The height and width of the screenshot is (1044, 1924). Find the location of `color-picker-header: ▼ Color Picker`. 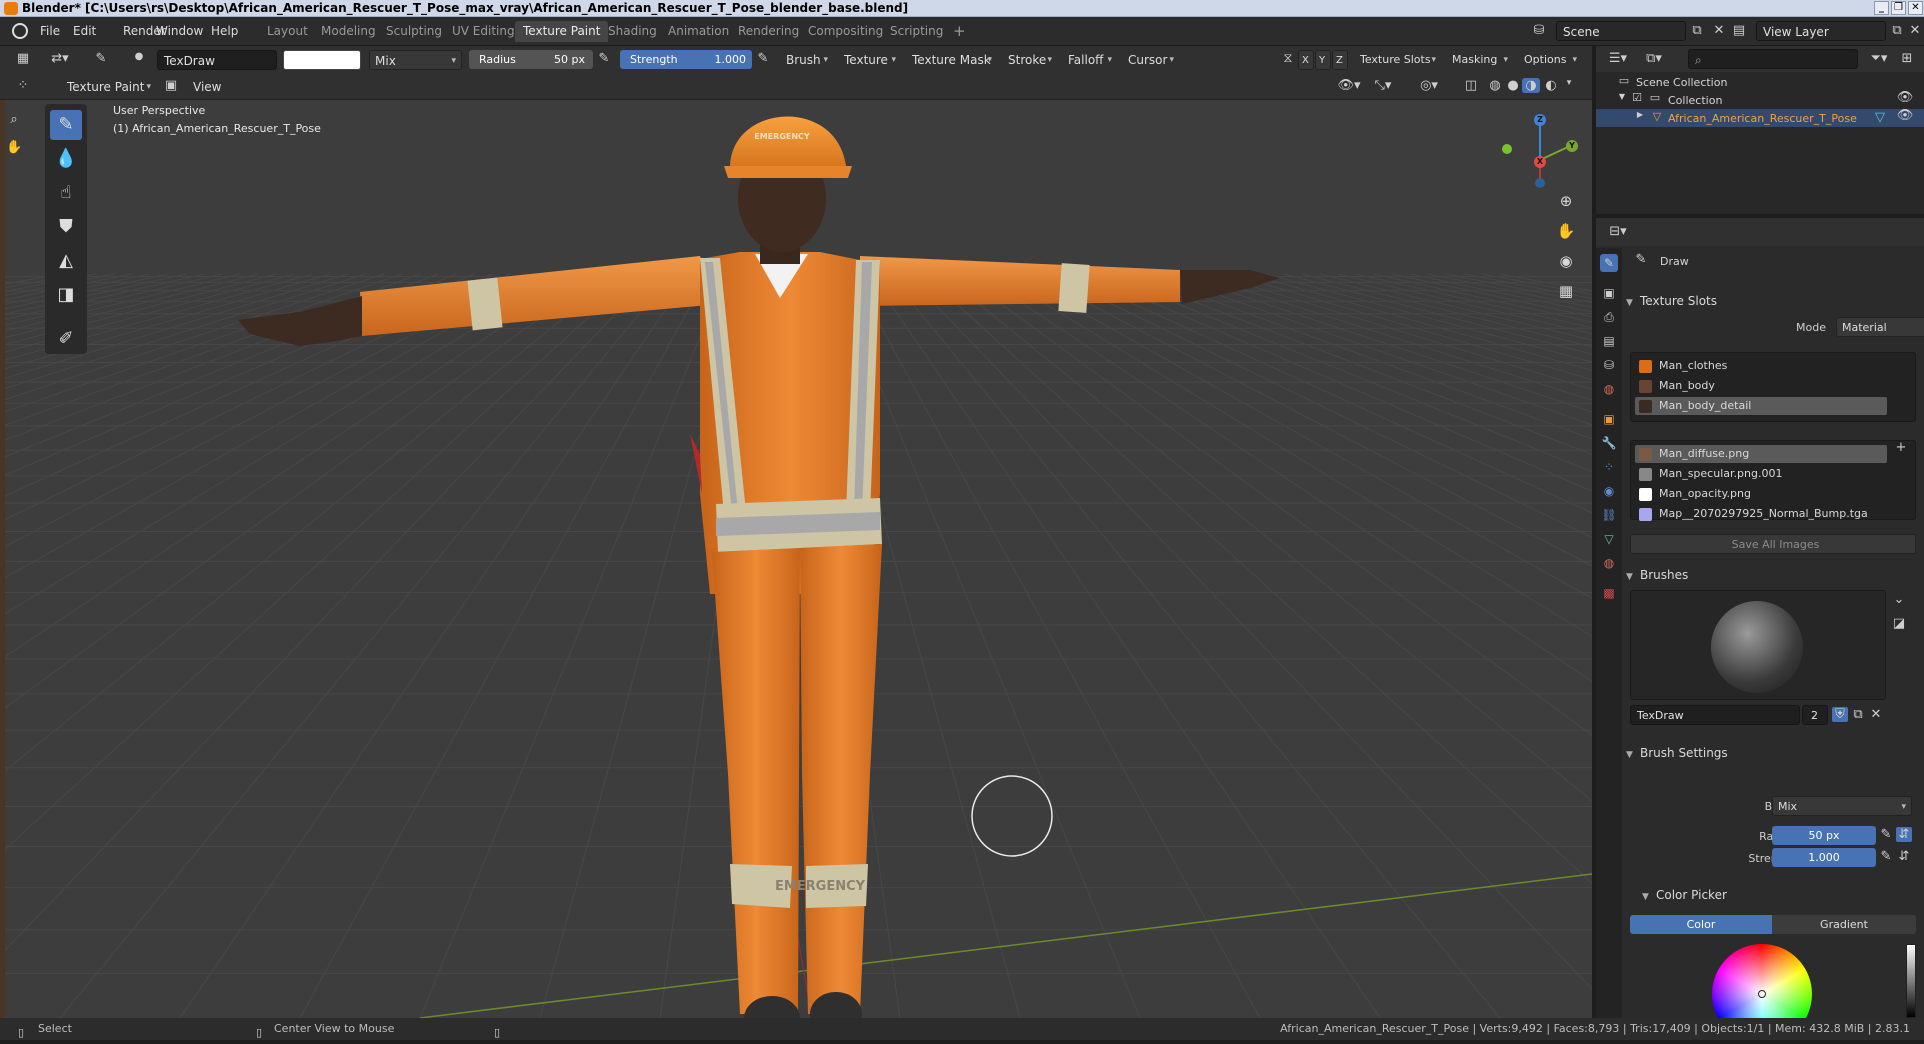

color-picker-header: ▼ Color Picker is located at coordinates (1684, 895).